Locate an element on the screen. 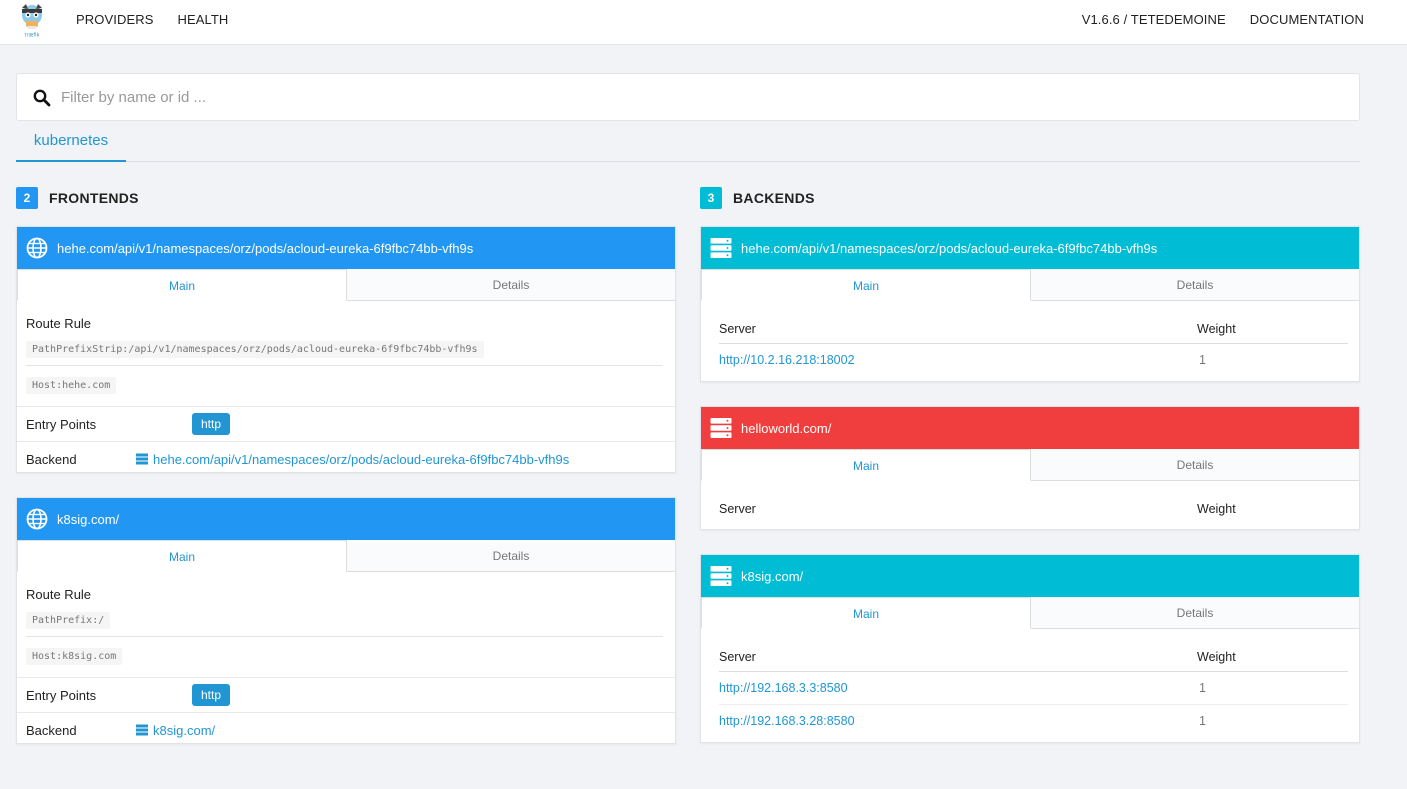  tab-kubernetes: kubernetes is located at coordinates (71, 144).